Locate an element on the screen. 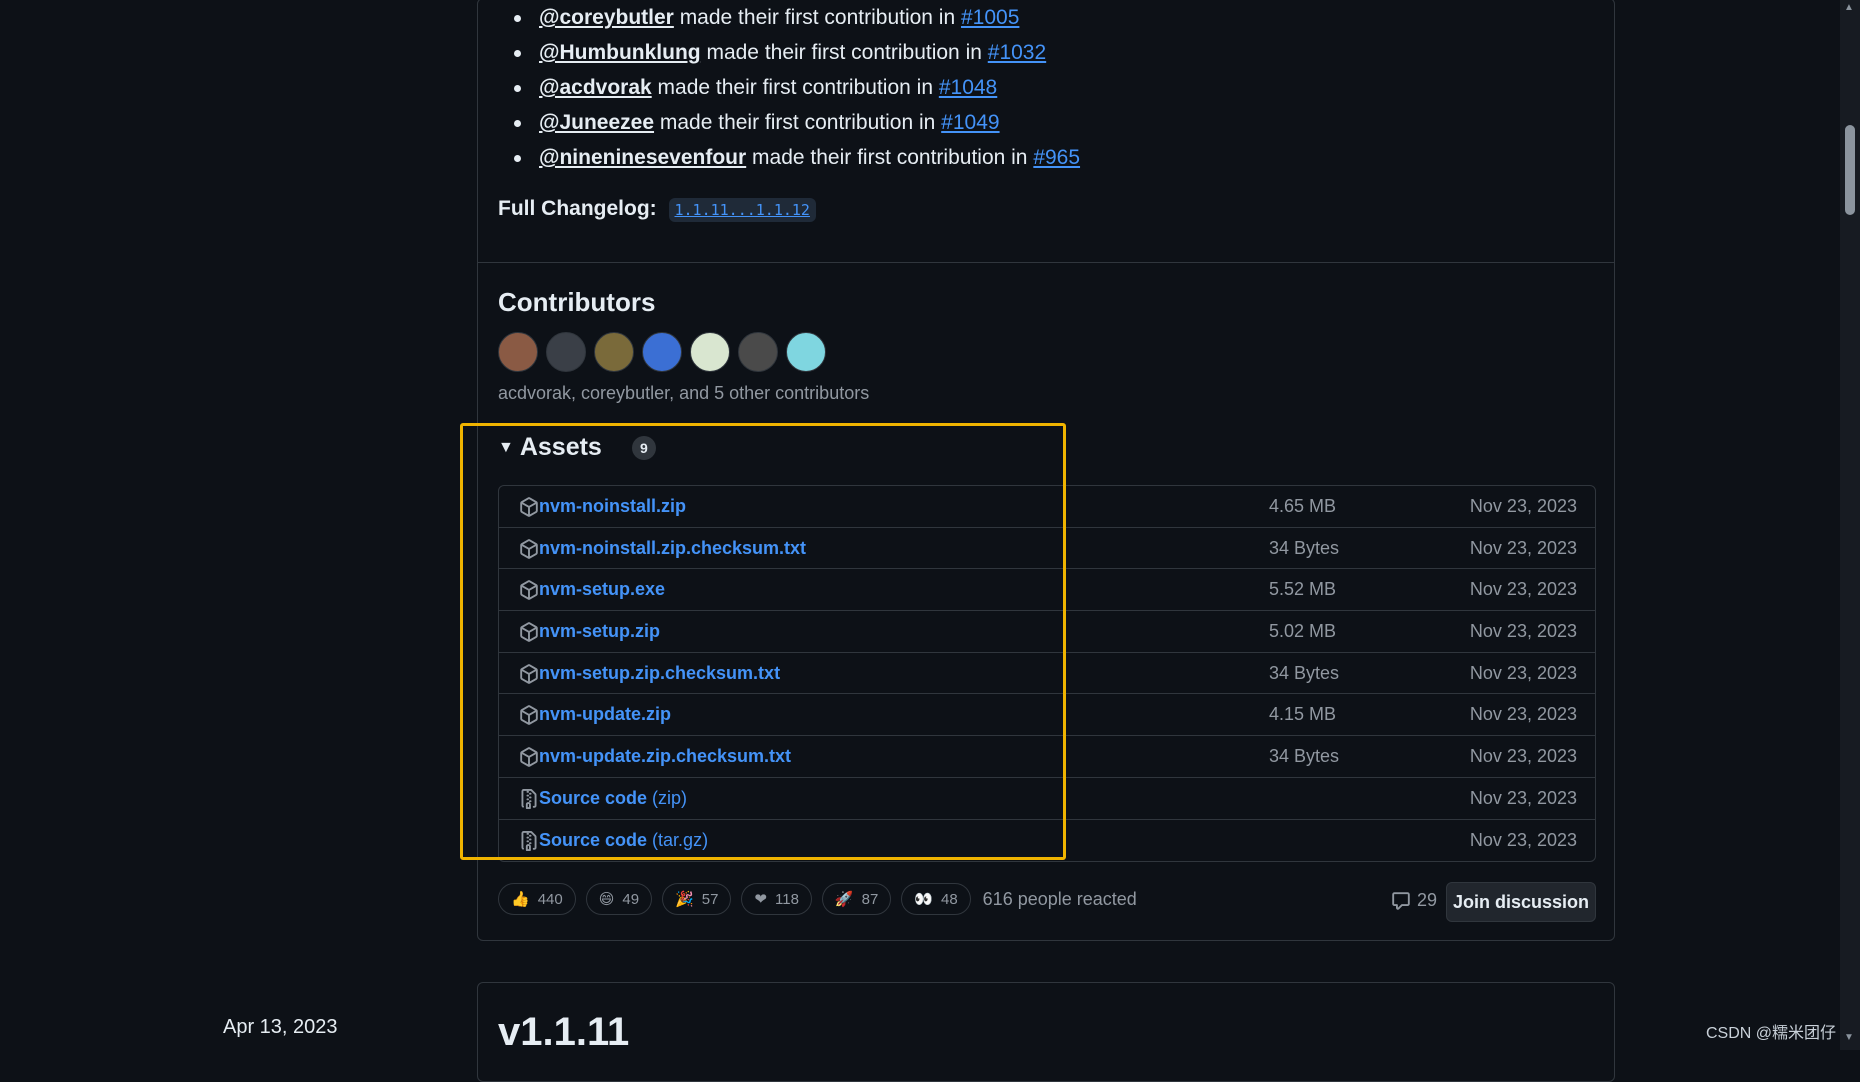  pr-link: #1048 is located at coordinates (968, 87).